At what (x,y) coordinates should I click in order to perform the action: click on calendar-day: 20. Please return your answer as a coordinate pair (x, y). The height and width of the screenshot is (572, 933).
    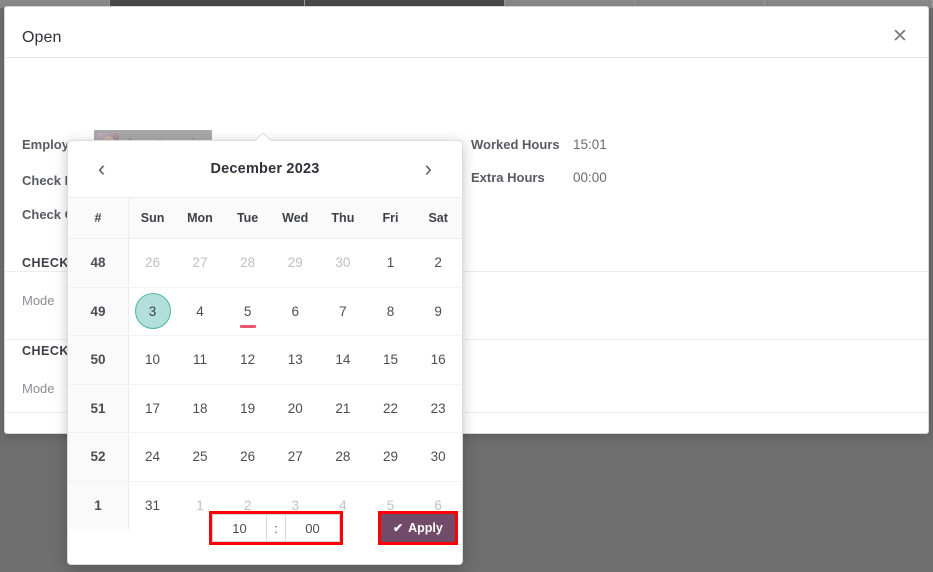
    Looking at the image, I should click on (295, 408).